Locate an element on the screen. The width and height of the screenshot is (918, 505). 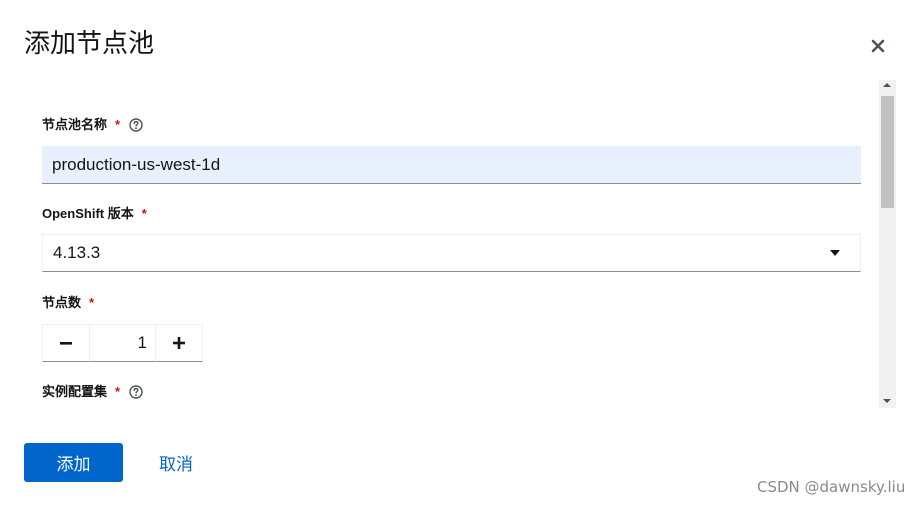
close-button is located at coordinates (878, 46).